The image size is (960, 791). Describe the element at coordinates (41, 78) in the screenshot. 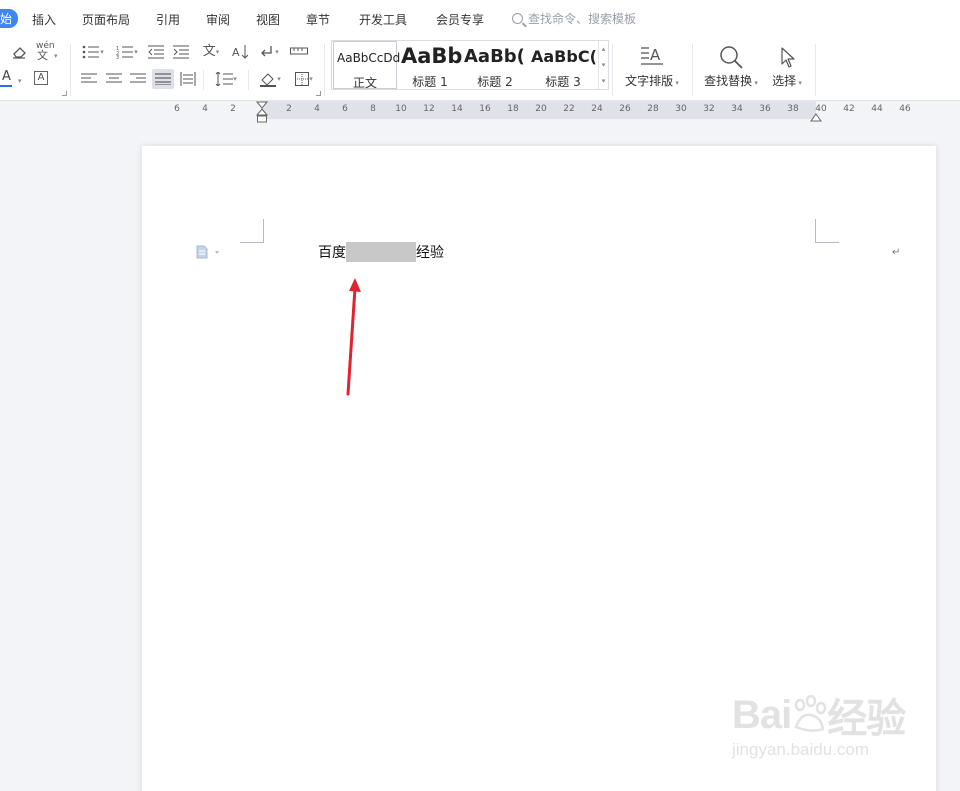

I see `character-border-icon: A` at that location.